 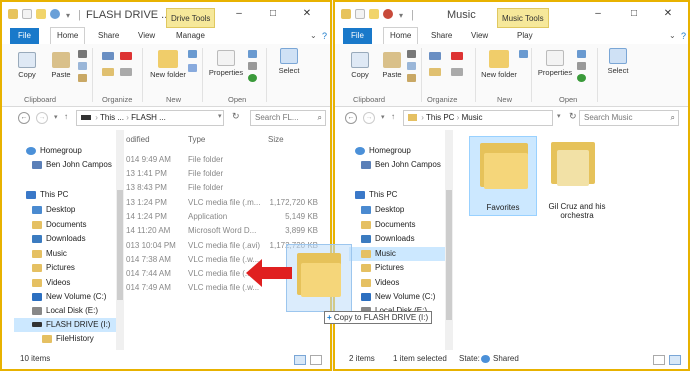 I want to click on address-bar: › This PC › Music, so click(x=478, y=118).